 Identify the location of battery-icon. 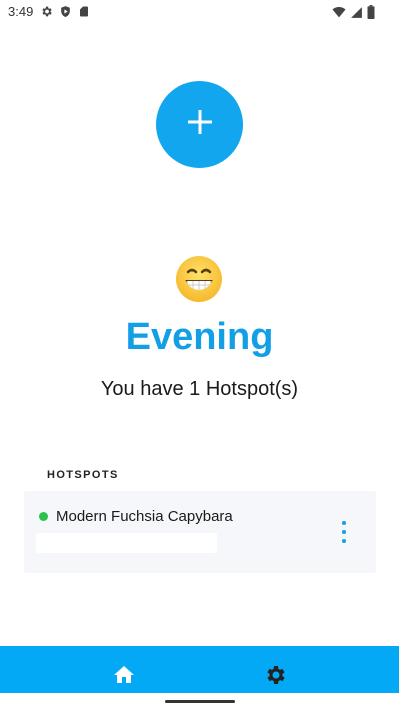
(371, 14).